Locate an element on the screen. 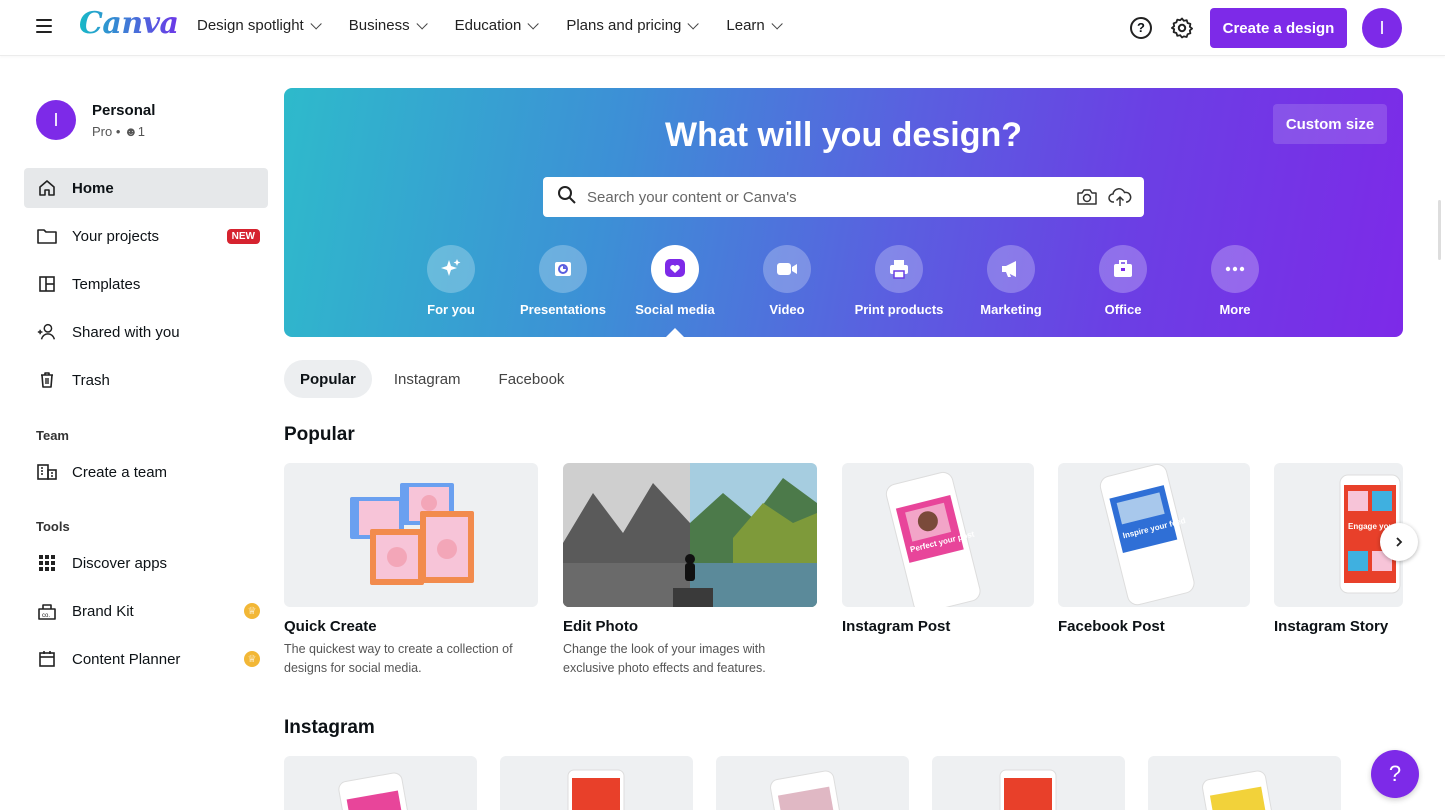  category-office: Office is located at coordinates (1123, 281).